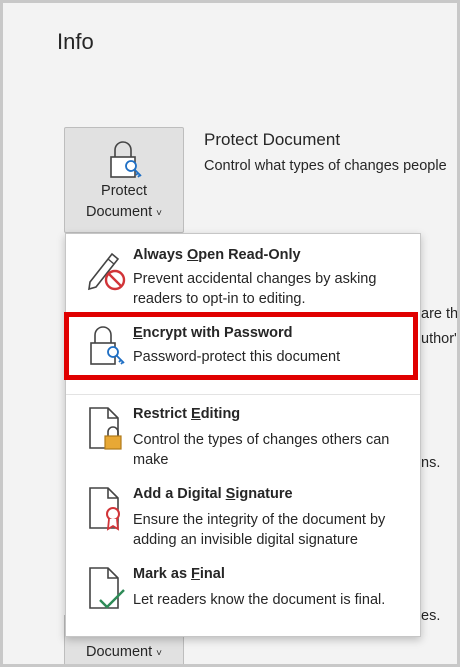 The height and width of the screenshot is (667, 460). I want to click on menu-item-title: Mark as Final, so click(179, 574).